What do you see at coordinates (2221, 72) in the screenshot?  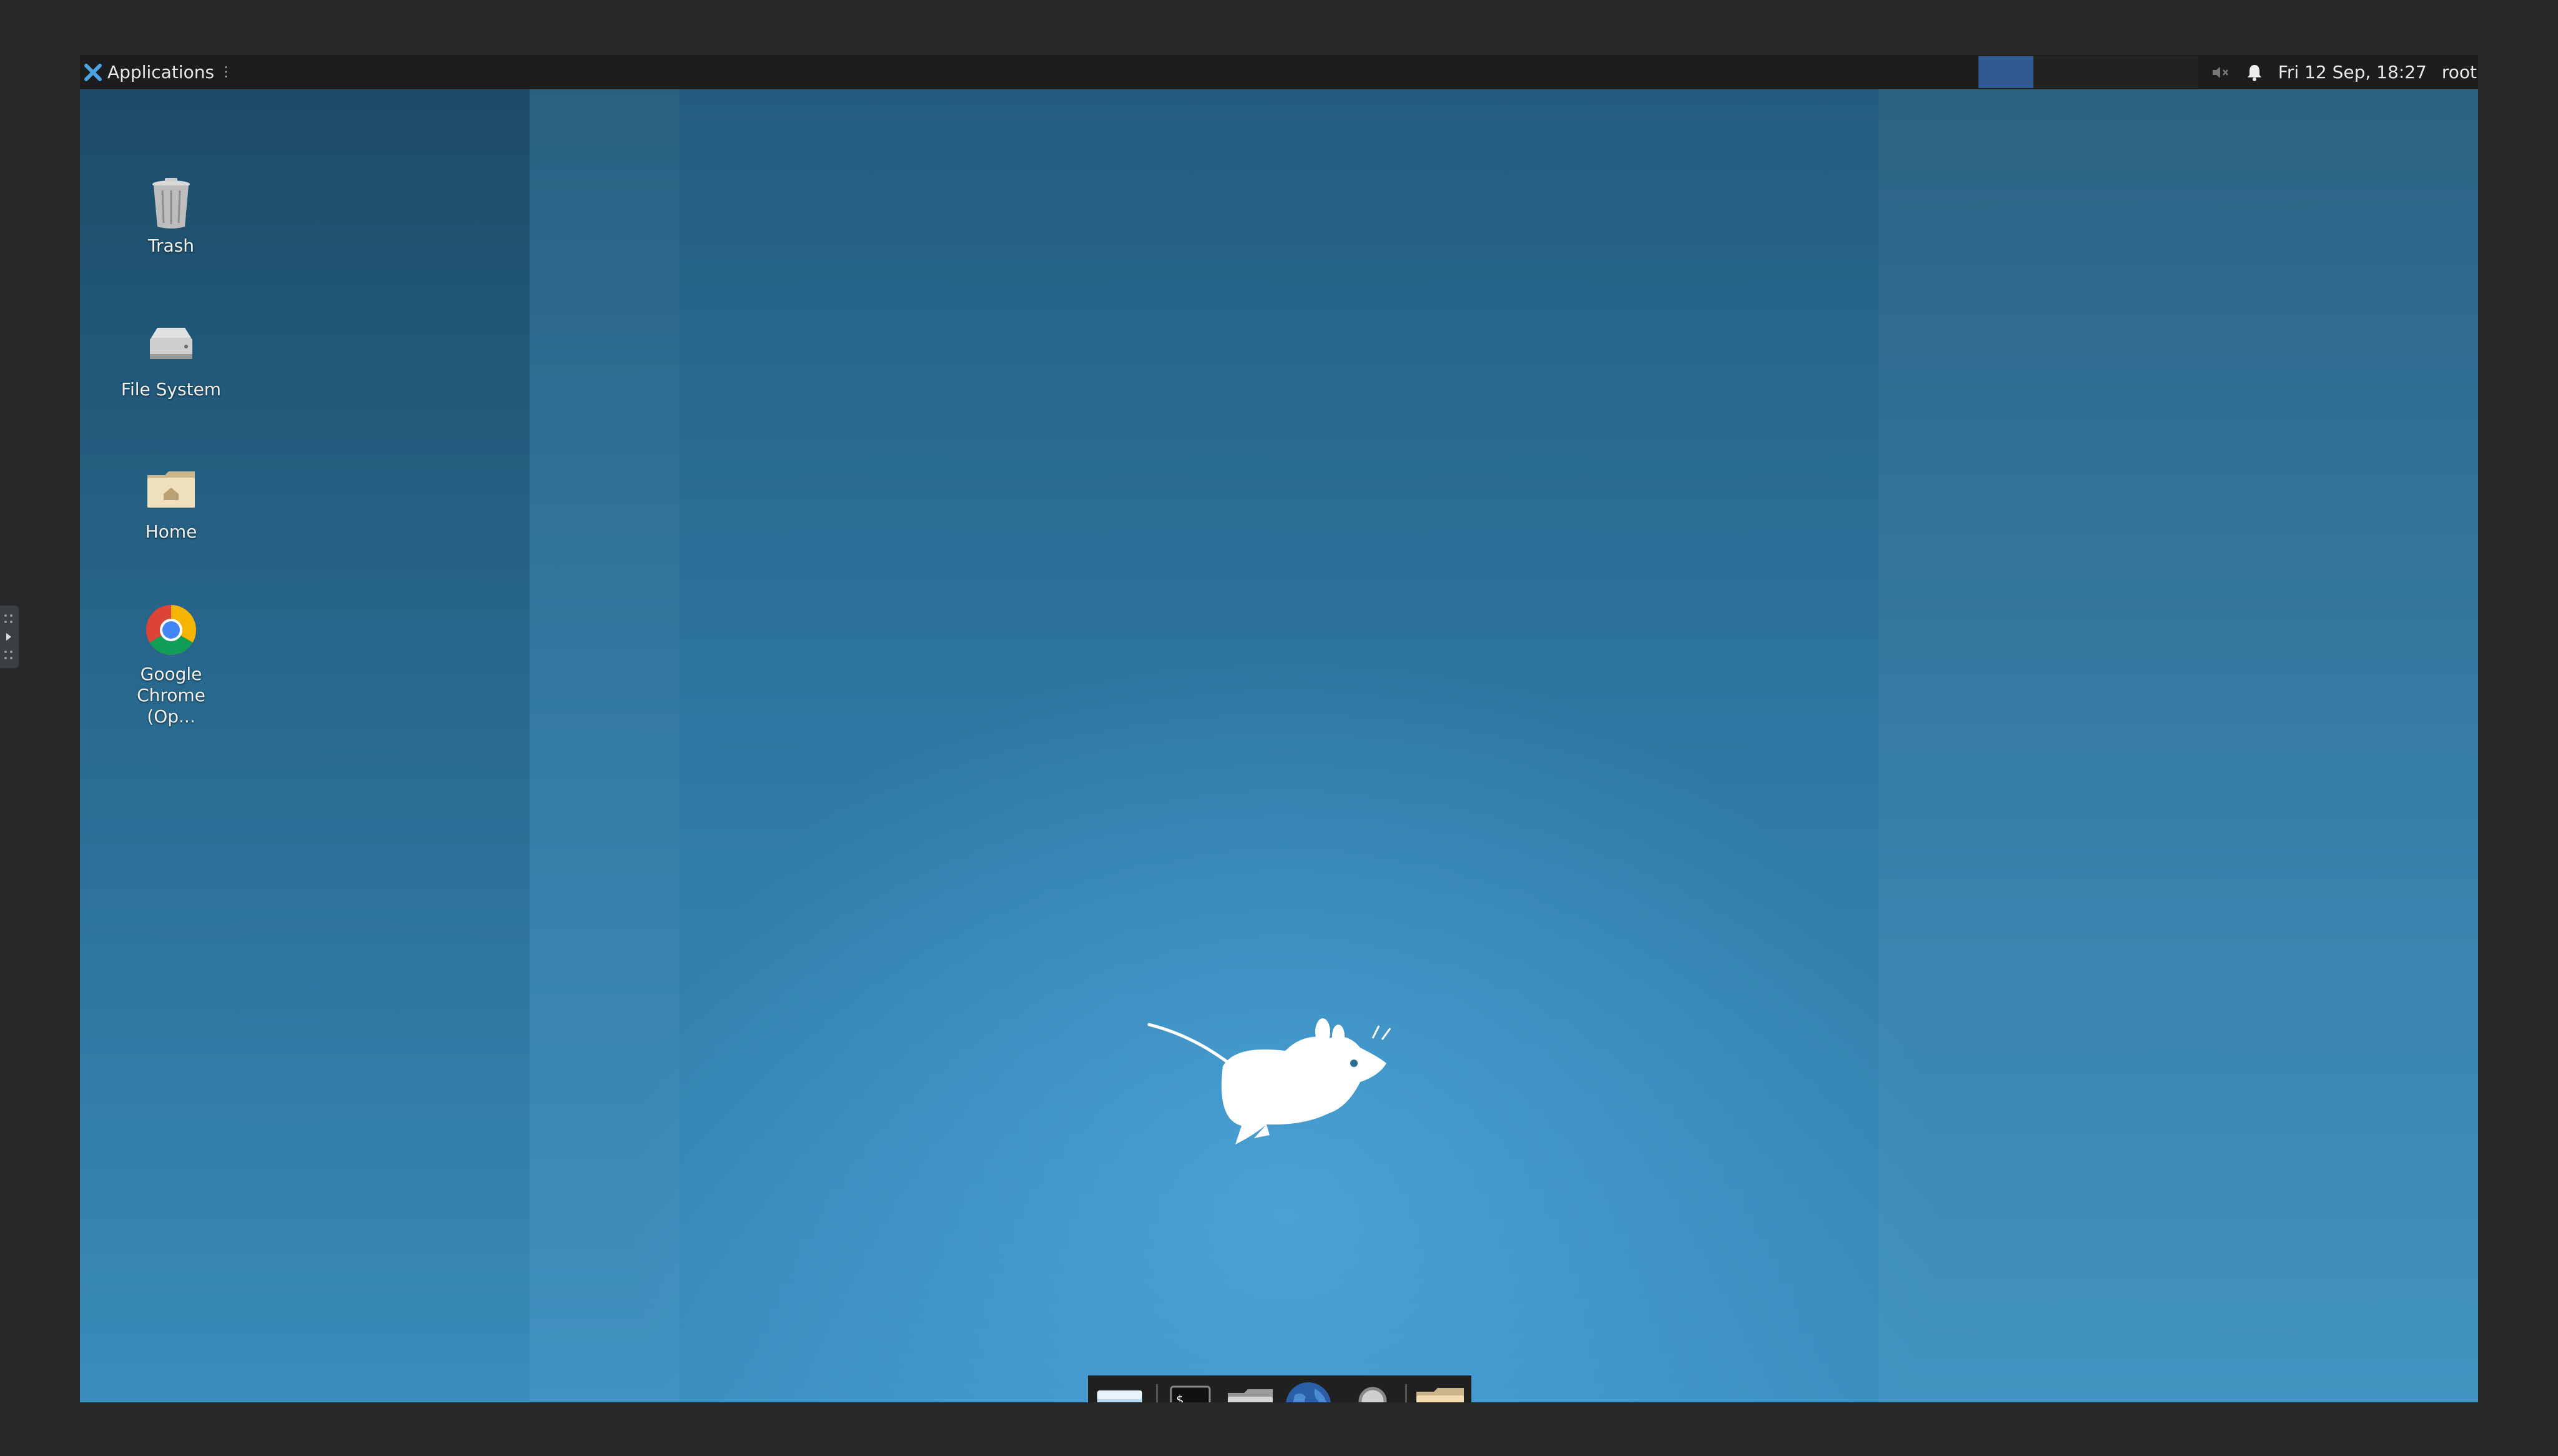 I see `volume-muted-icon` at bounding box center [2221, 72].